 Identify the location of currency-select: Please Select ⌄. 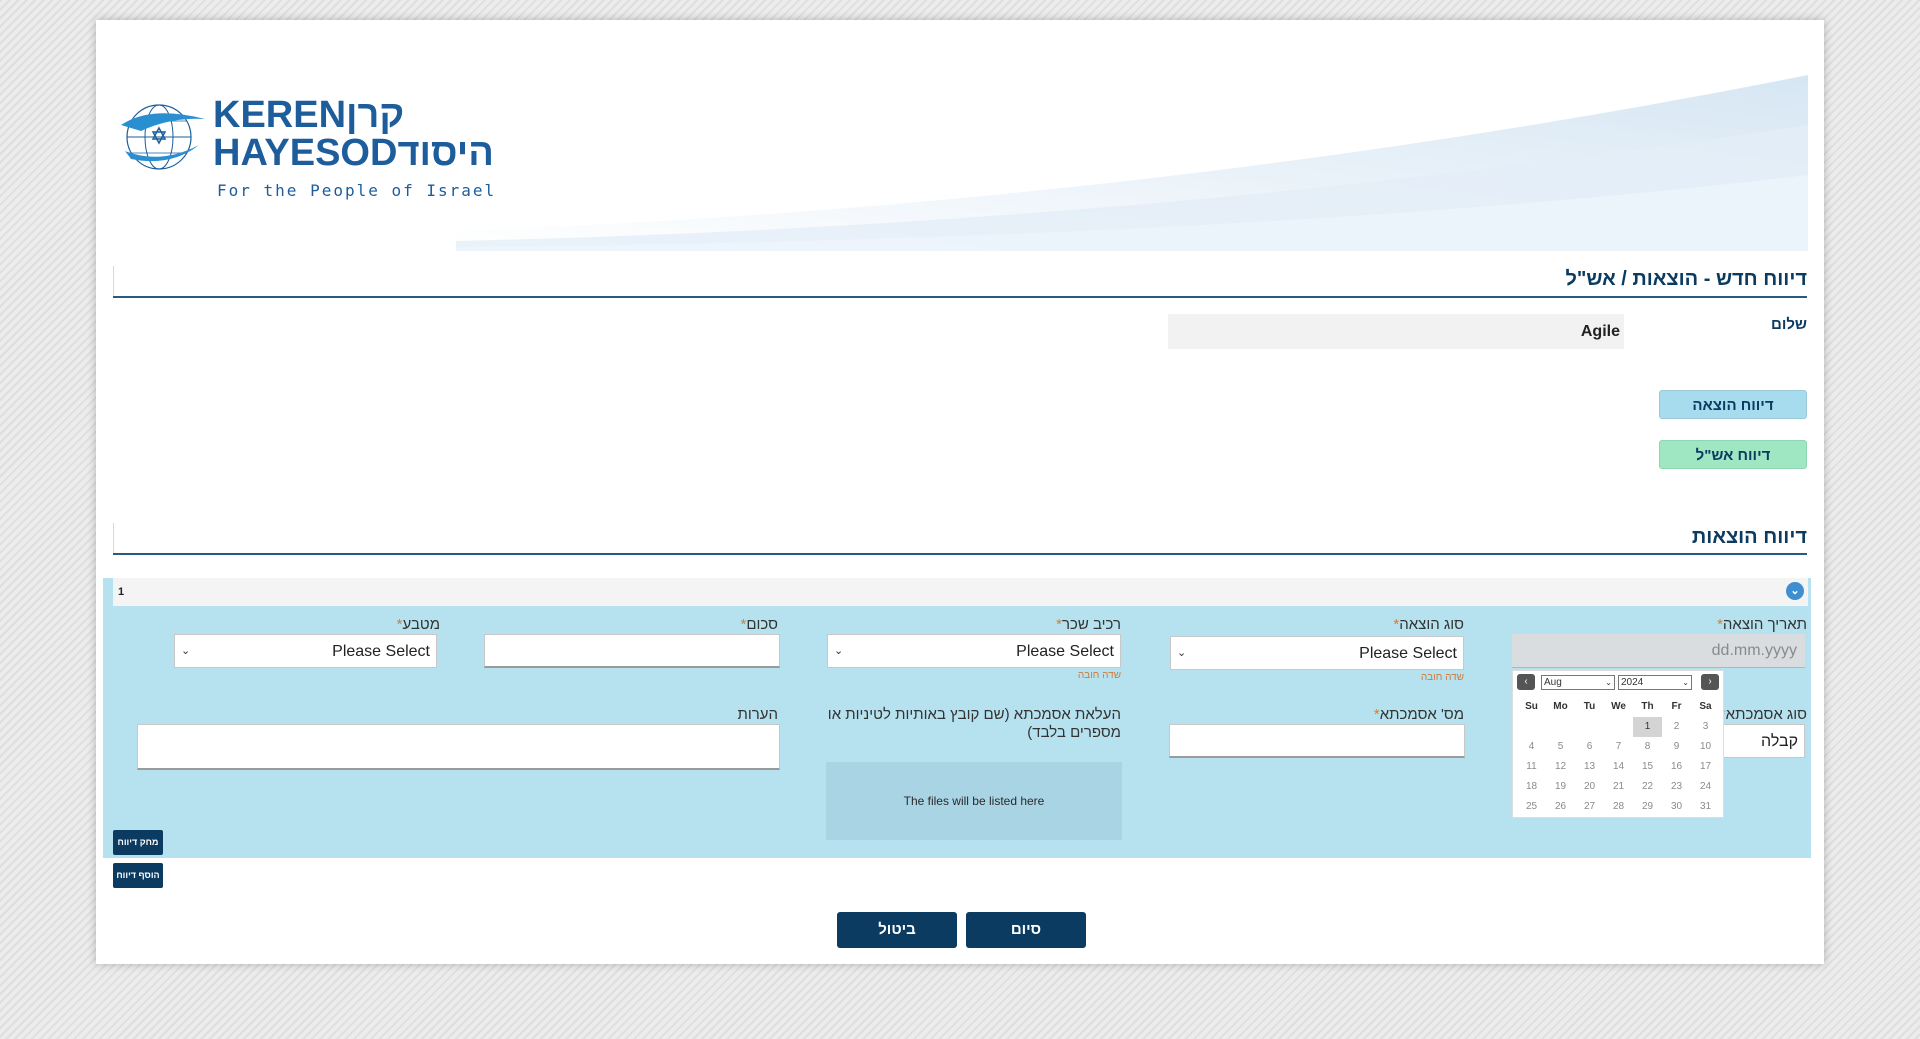
(305, 651).